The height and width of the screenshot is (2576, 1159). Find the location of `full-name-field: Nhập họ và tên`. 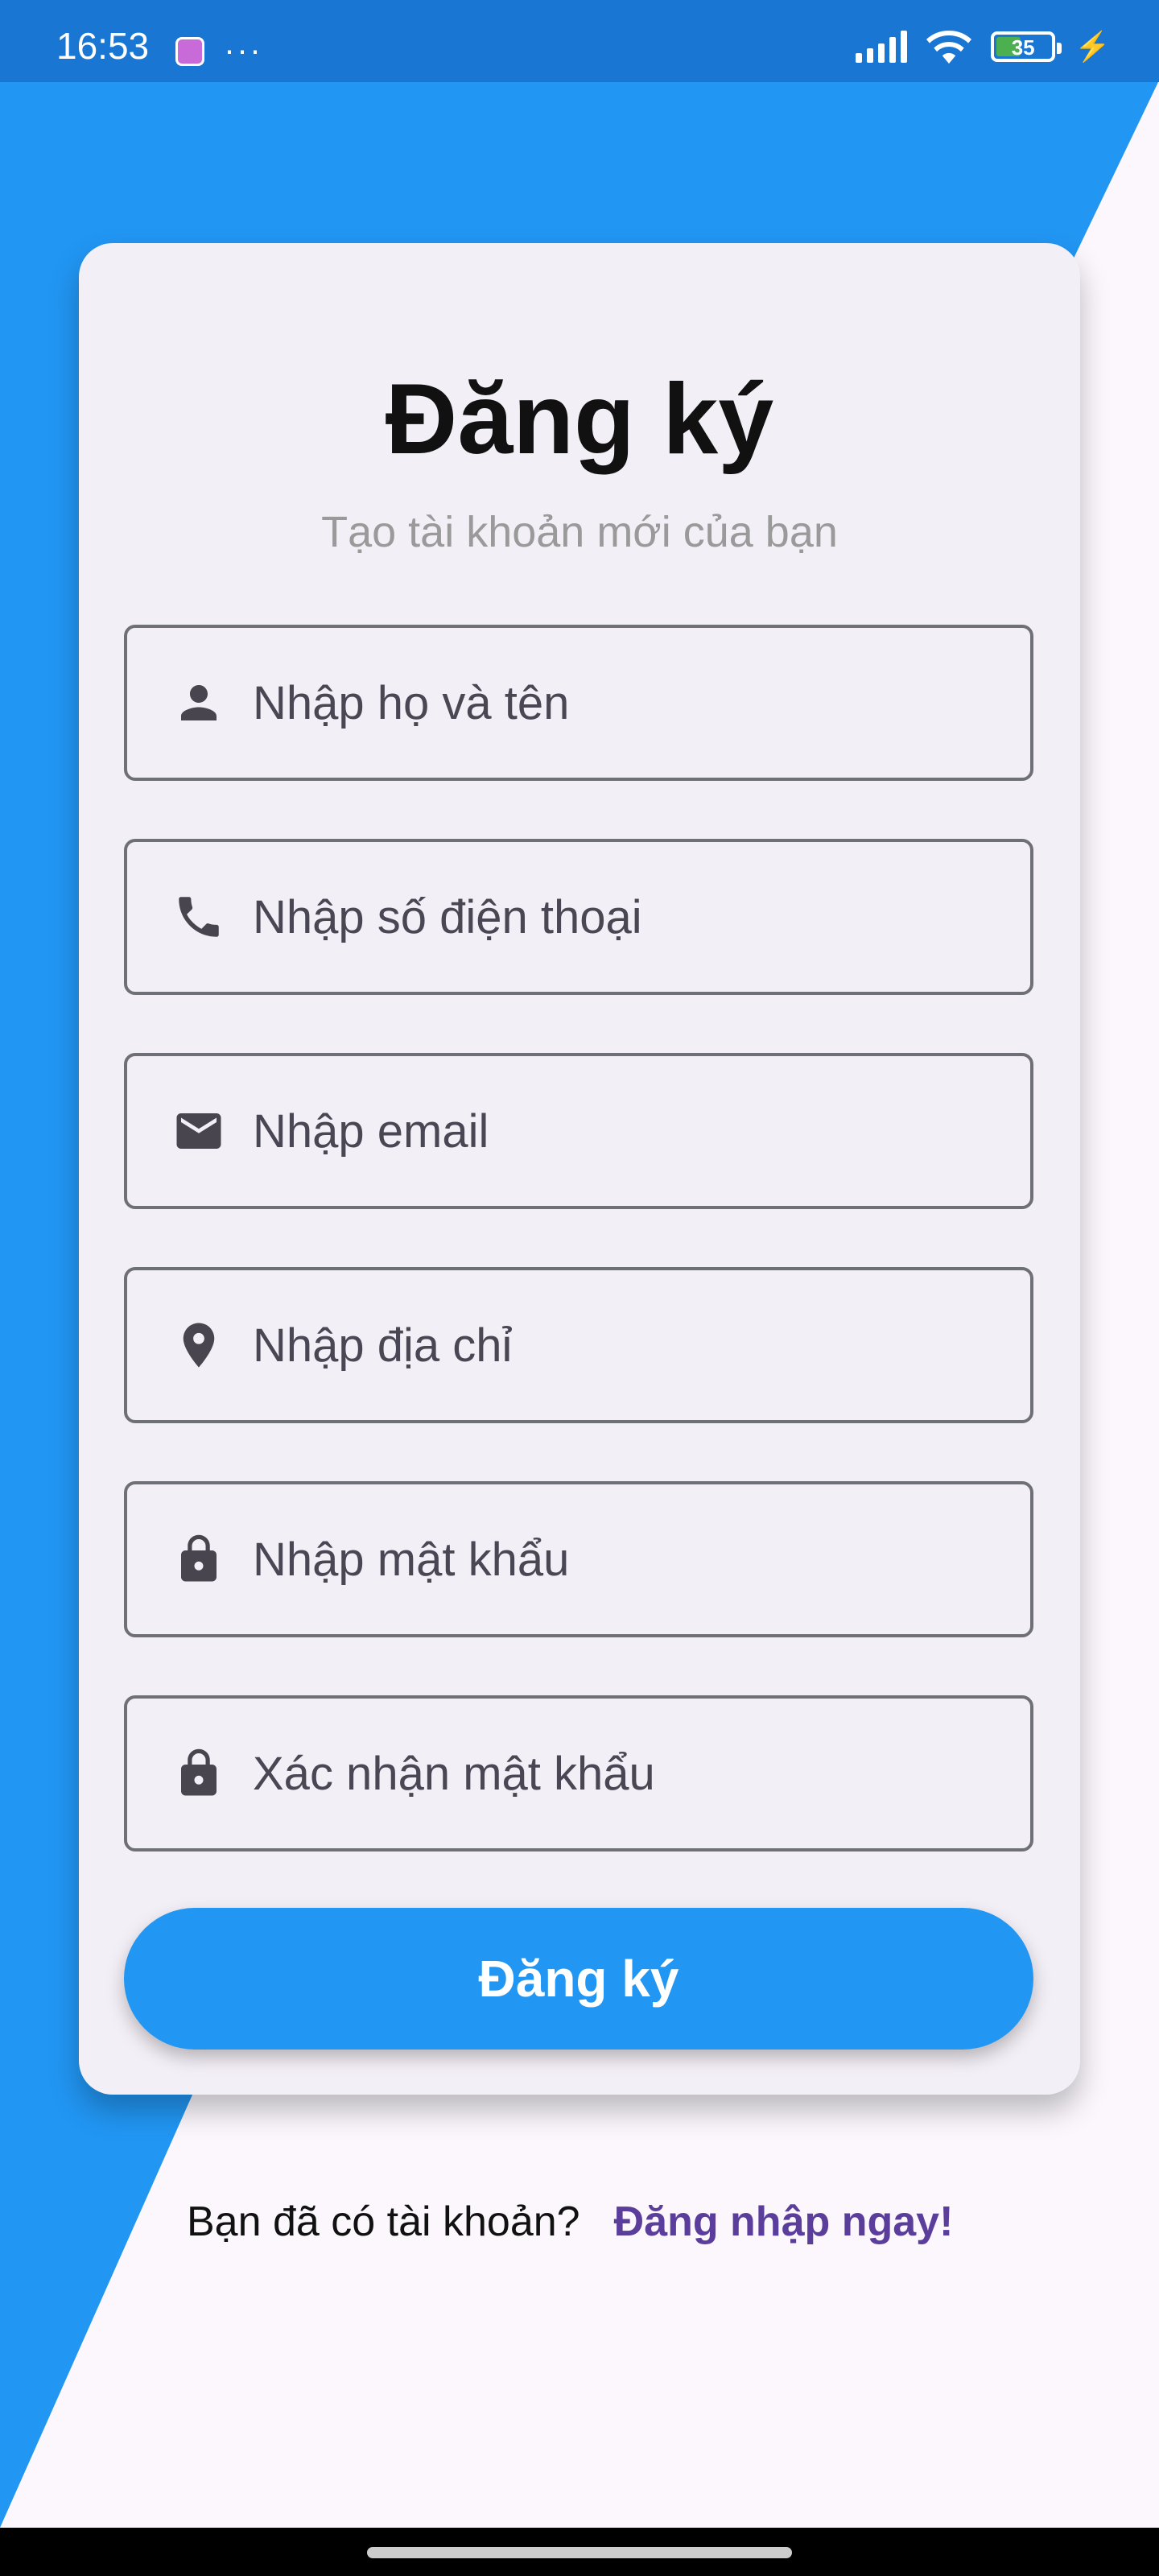

full-name-field: Nhập họ và tên is located at coordinates (578, 703).